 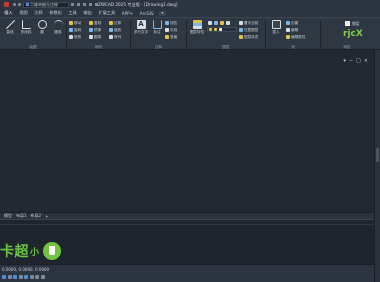 I want to click on undo-icon, so click(x=78, y=4).